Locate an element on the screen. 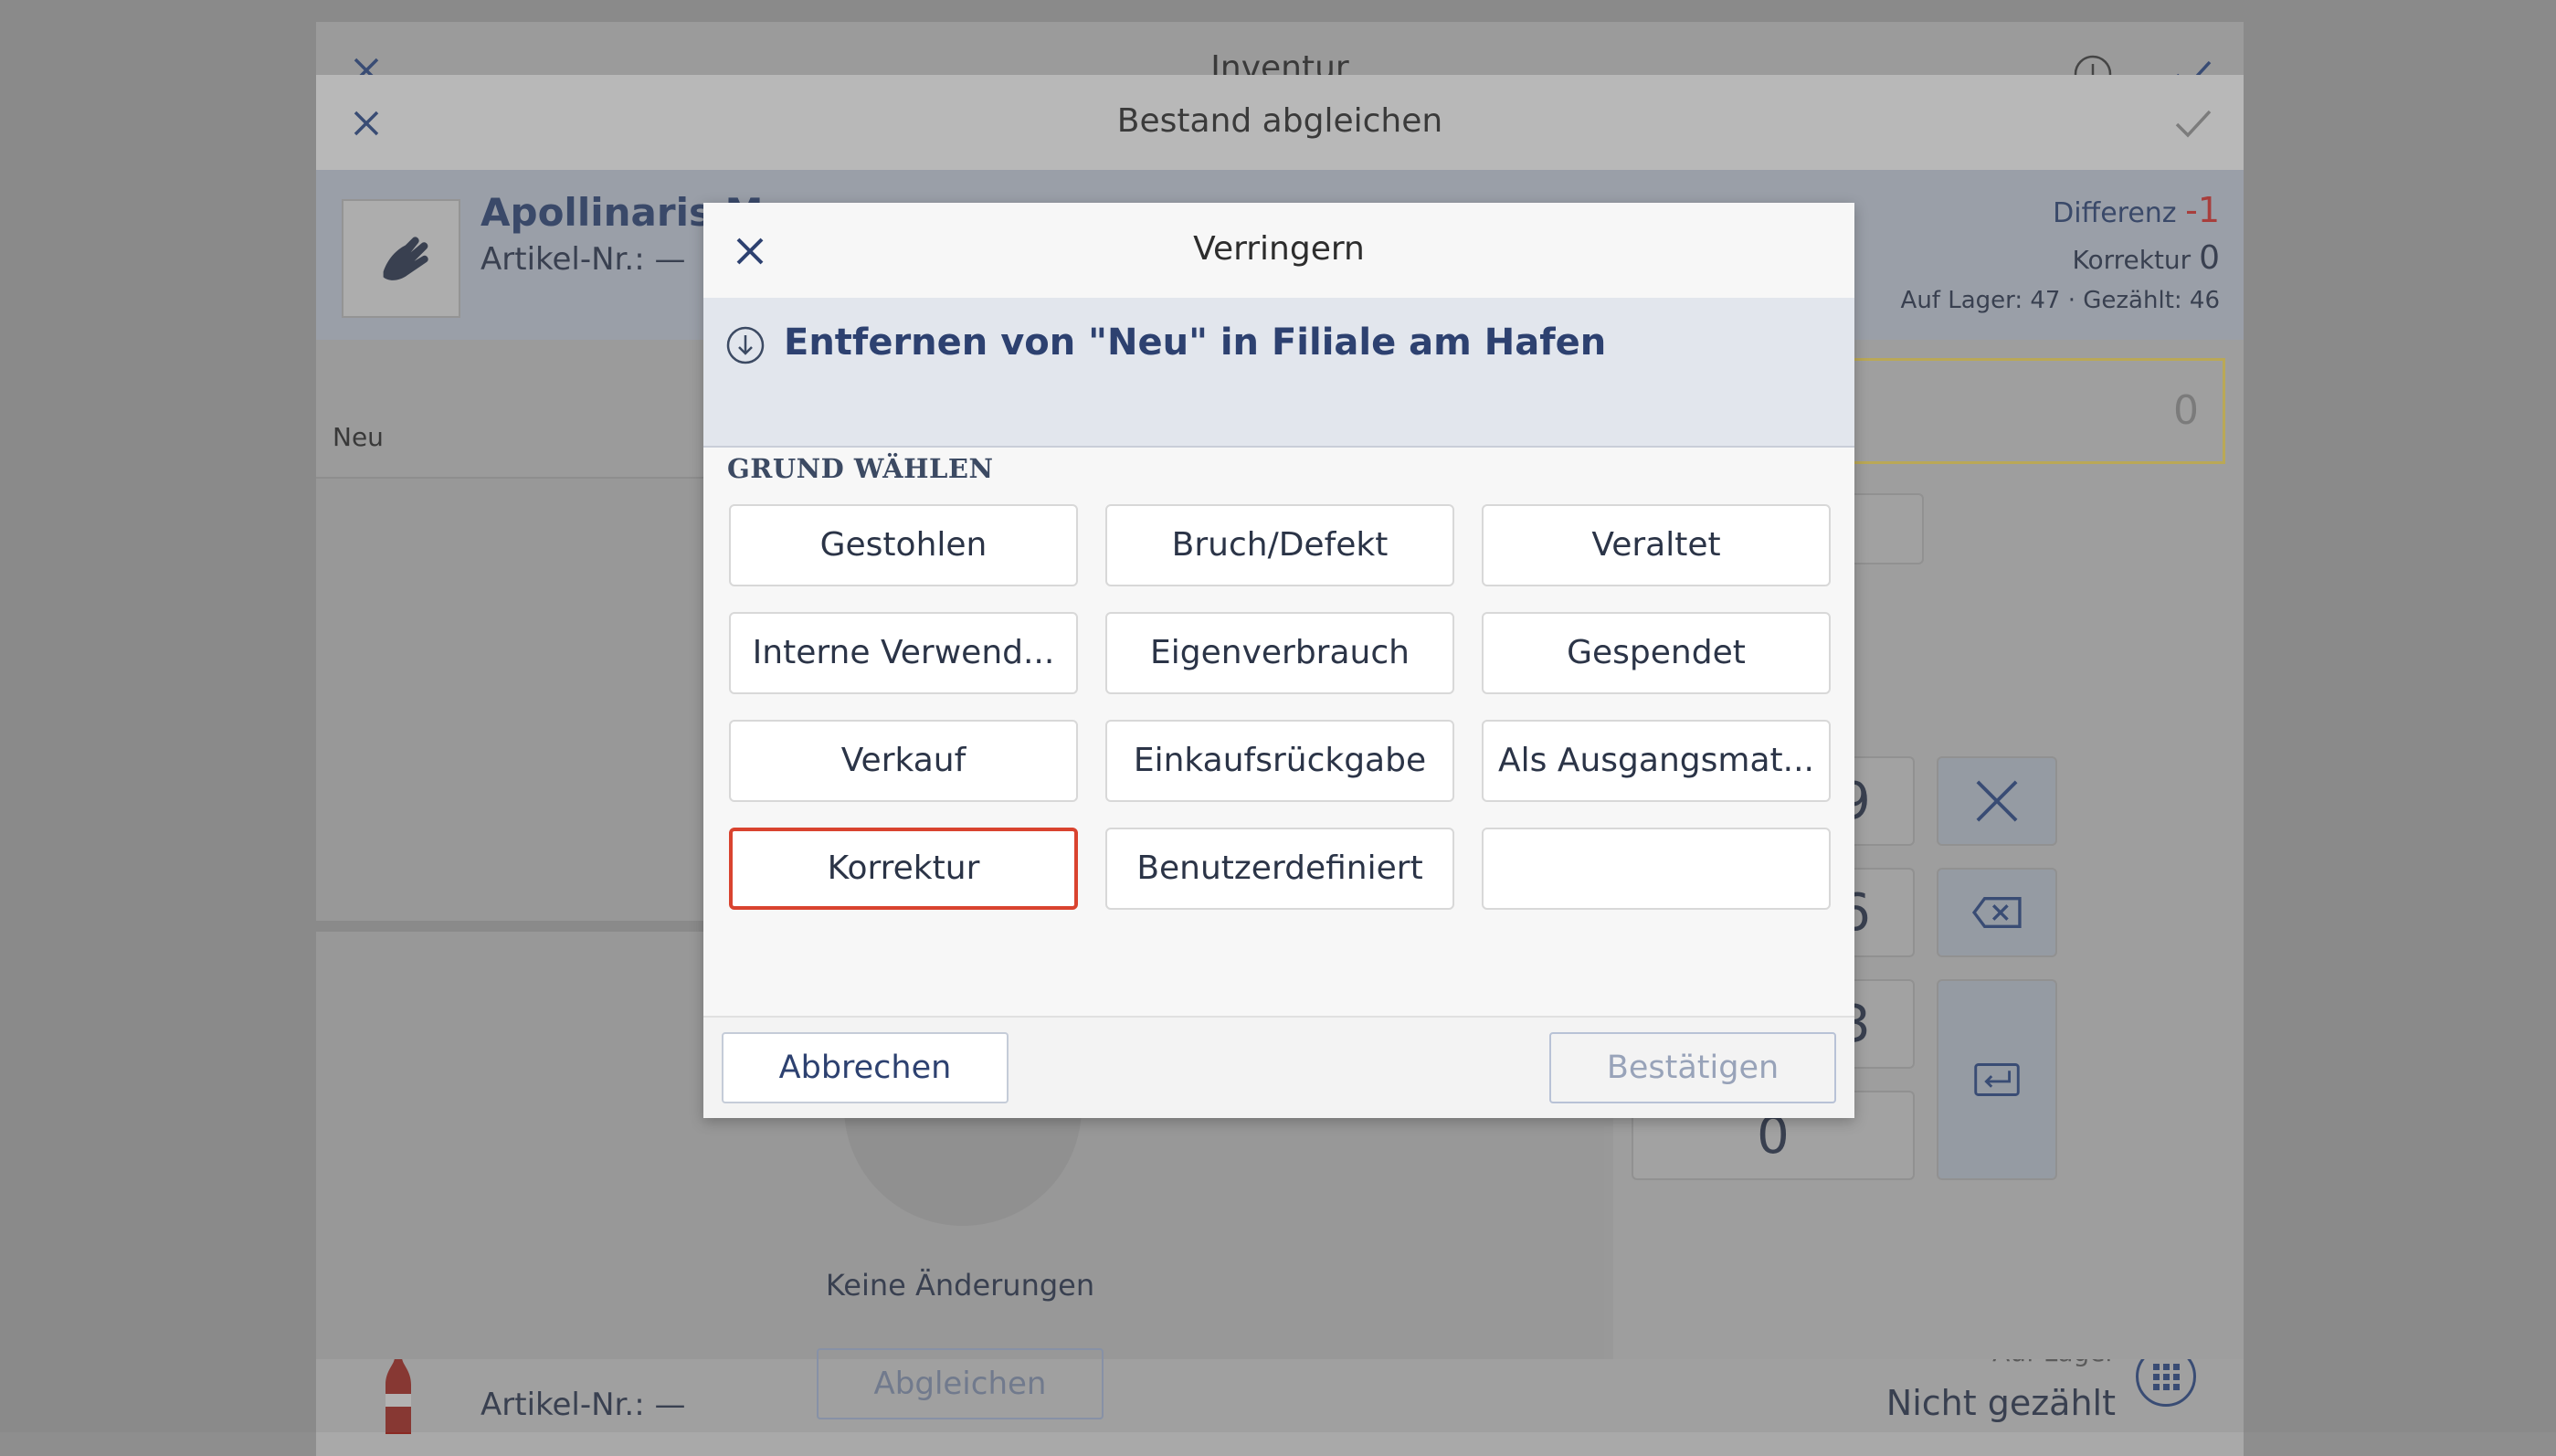 The height and width of the screenshot is (1456, 2556). reason-benutzerdefiniert: Benutzerdefiniert is located at coordinates (1279, 869).